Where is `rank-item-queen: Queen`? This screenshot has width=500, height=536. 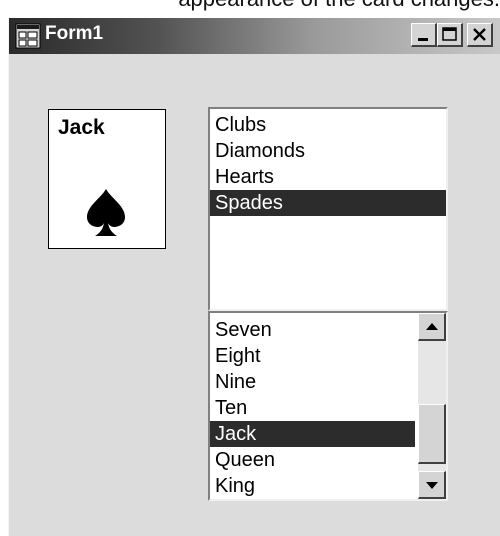
rank-item-queen: Queen is located at coordinates (312, 460).